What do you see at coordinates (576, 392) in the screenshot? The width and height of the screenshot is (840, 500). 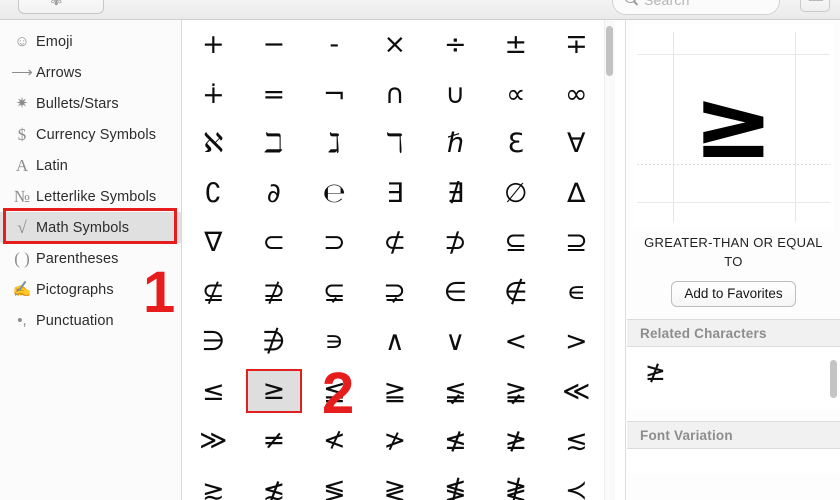 I see `character-cell: ≪` at bounding box center [576, 392].